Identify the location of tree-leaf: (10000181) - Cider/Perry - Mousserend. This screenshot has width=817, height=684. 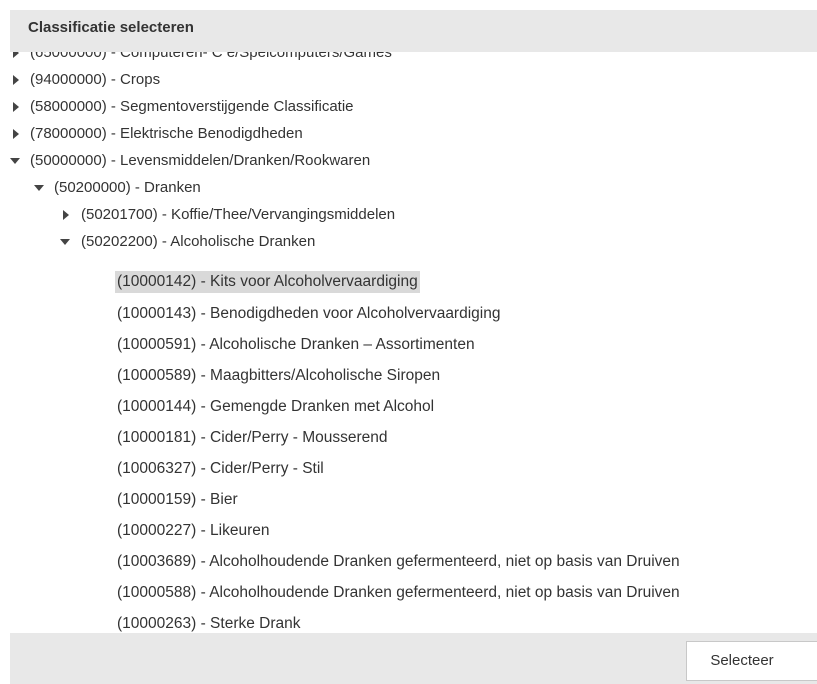
(413, 437).